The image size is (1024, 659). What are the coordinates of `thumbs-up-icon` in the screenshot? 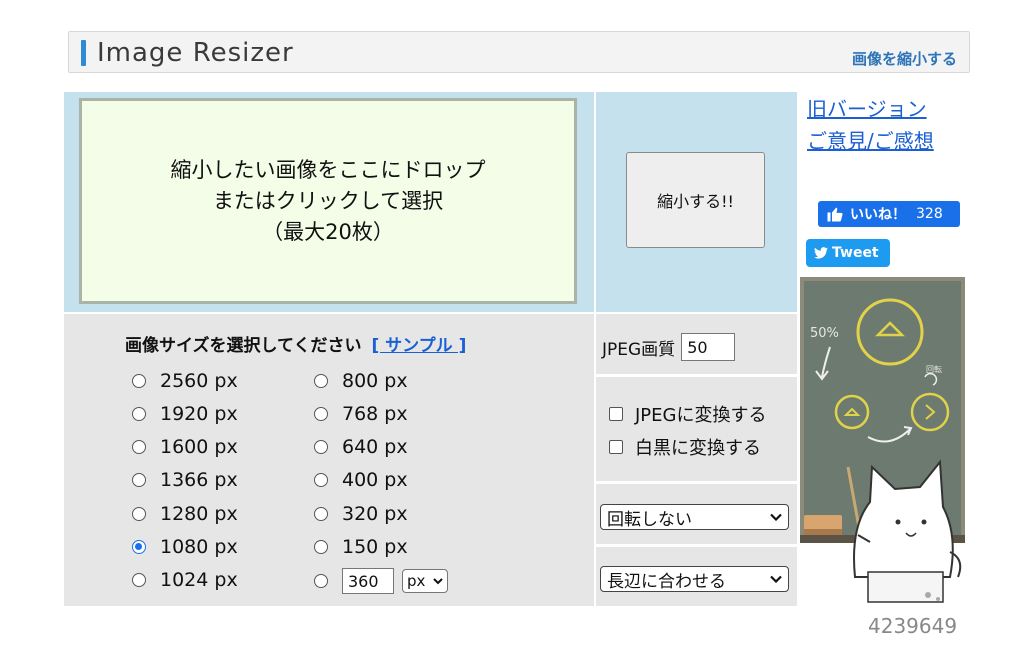 It's located at (835, 214).